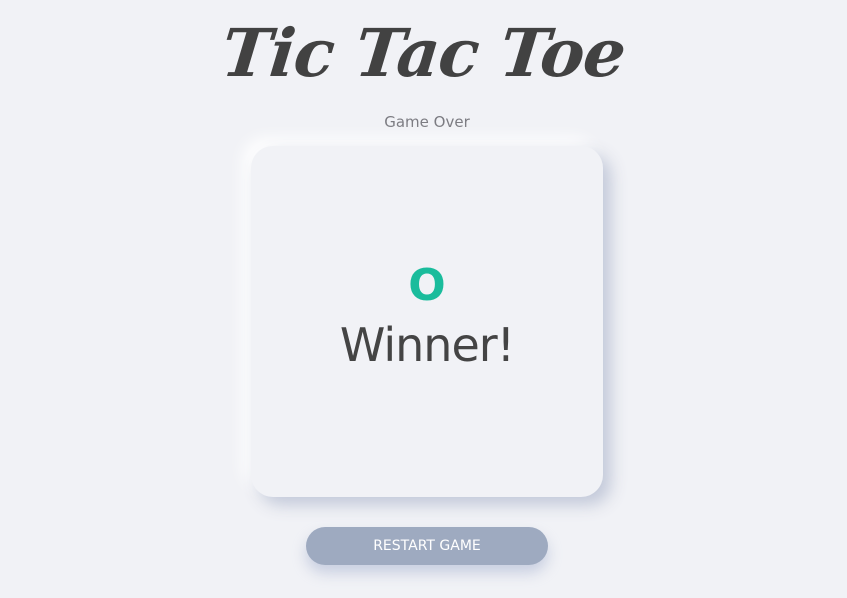  What do you see at coordinates (427, 345) in the screenshot?
I see `winner-message: Winner!` at bounding box center [427, 345].